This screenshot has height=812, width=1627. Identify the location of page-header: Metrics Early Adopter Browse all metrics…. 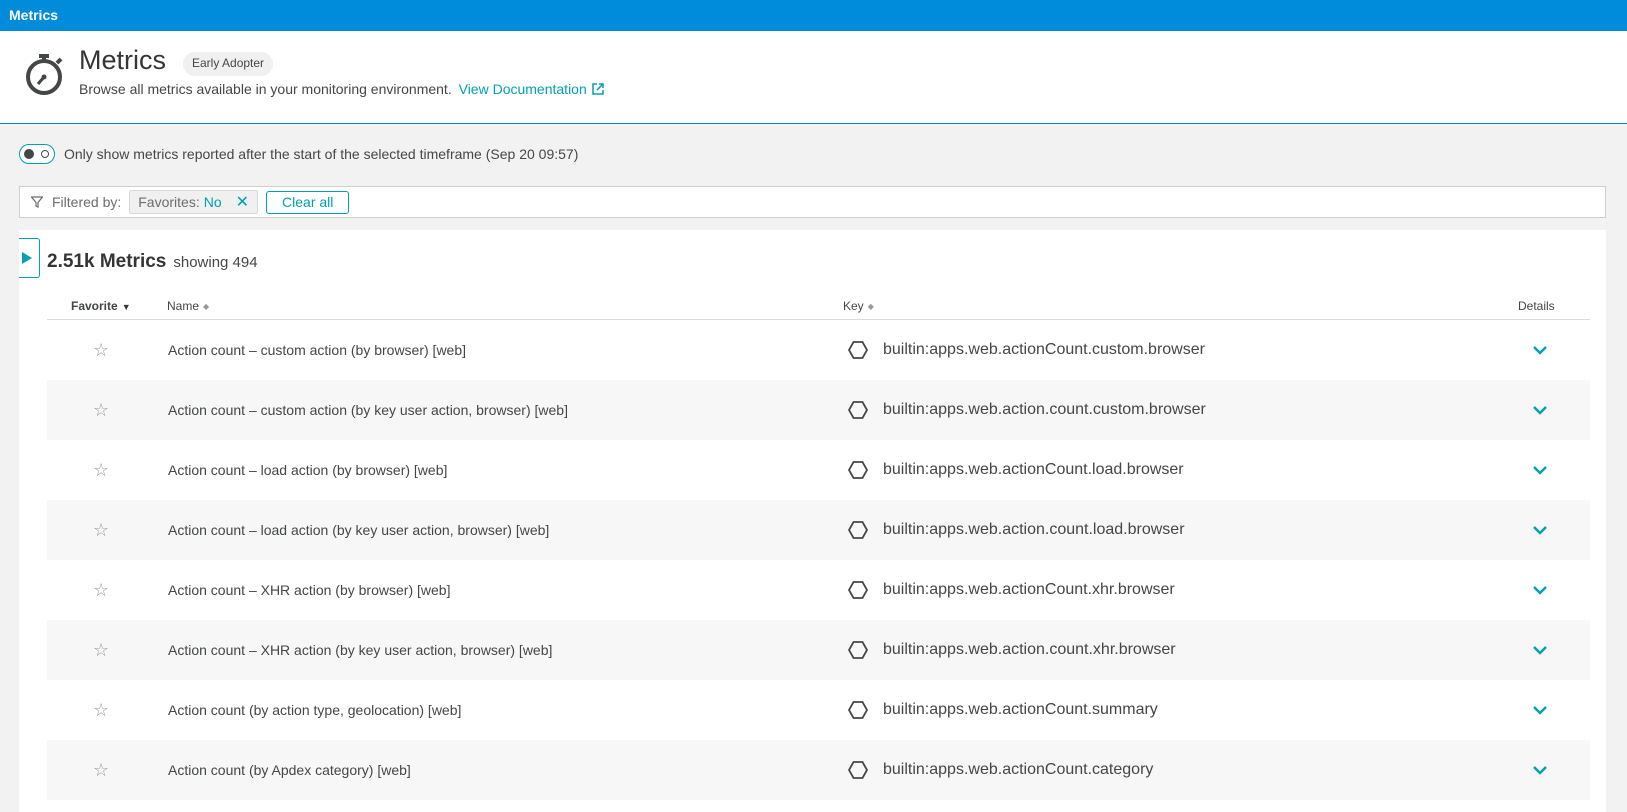
(813, 77).